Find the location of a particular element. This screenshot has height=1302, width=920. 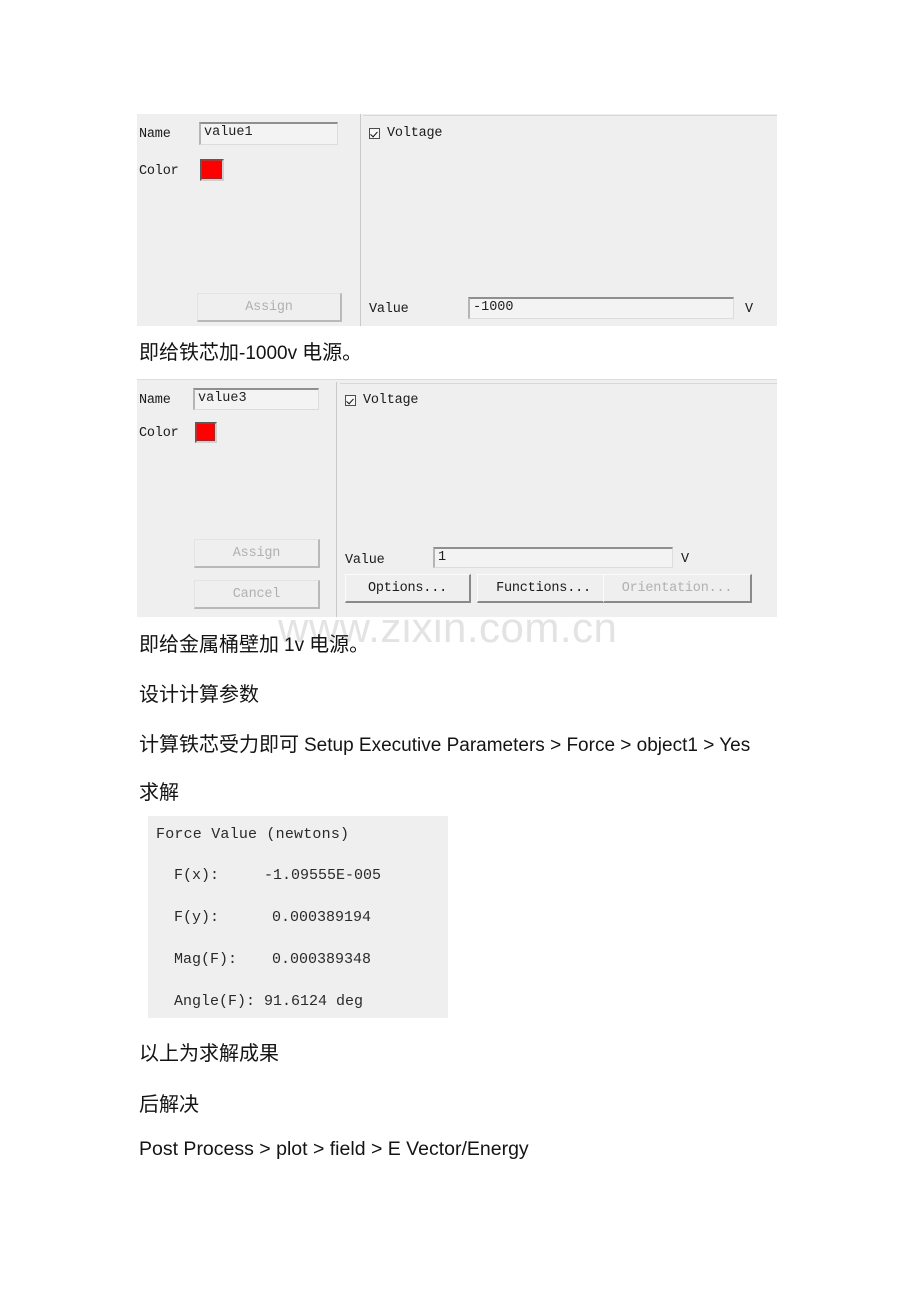

dialog2-voltage-label: Voltage is located at coordinates (391, 400).